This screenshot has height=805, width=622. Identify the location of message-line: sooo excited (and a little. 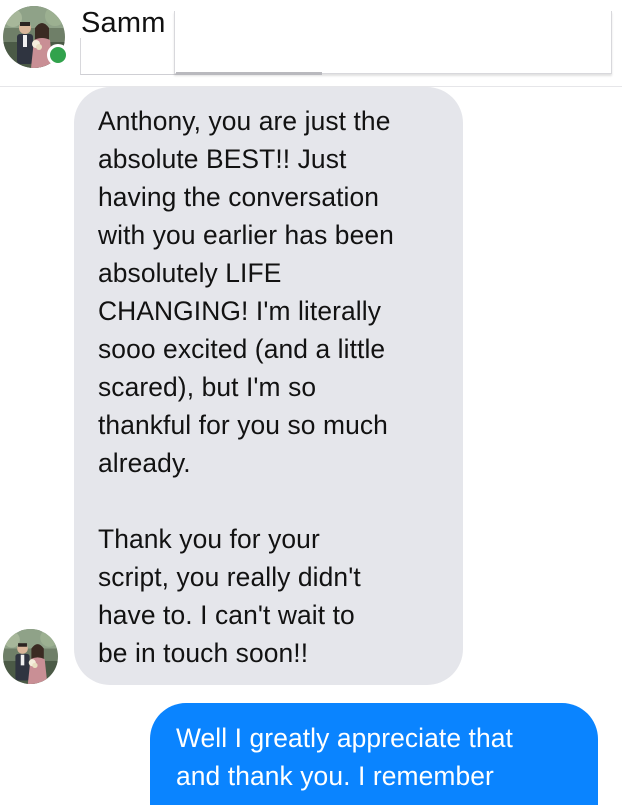
(242, 349).